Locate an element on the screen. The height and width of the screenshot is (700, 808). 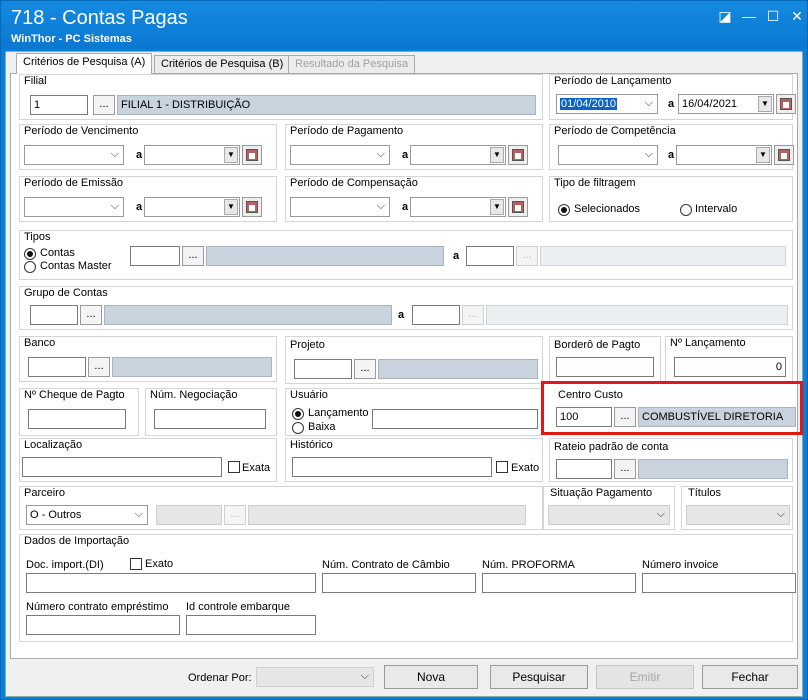
contrato-cambio-label: Núm. Contrato de Câmbio is located at coordinates (386, 565).